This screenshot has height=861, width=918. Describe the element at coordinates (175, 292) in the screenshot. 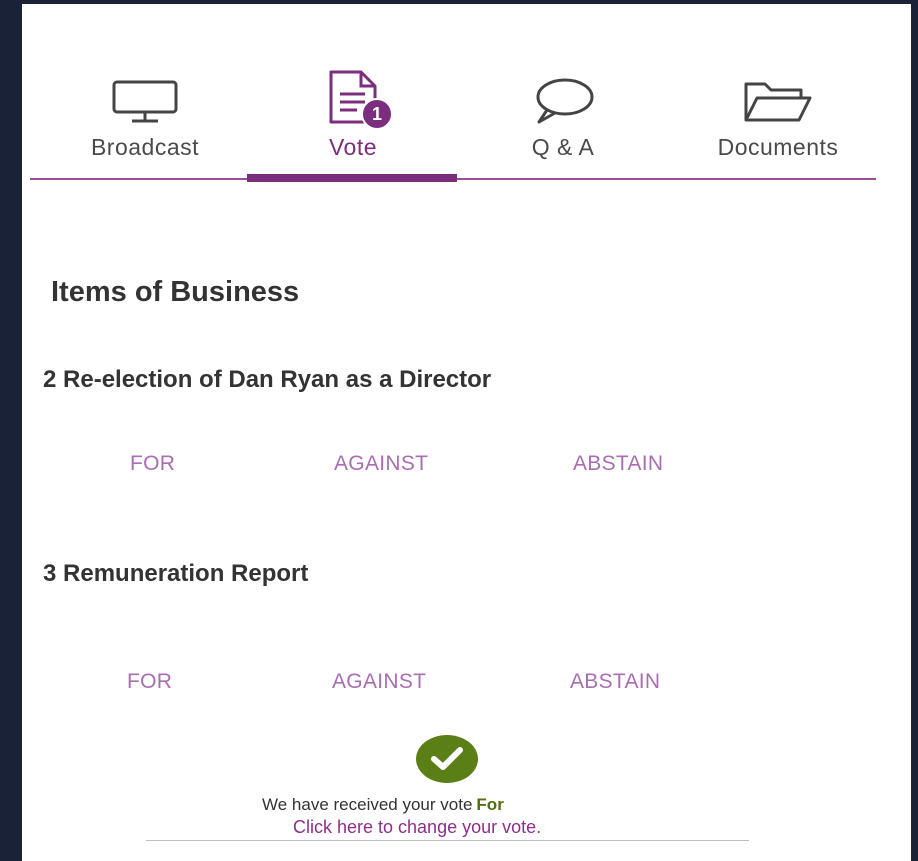

I see `page-title: Items of Business` at that location.